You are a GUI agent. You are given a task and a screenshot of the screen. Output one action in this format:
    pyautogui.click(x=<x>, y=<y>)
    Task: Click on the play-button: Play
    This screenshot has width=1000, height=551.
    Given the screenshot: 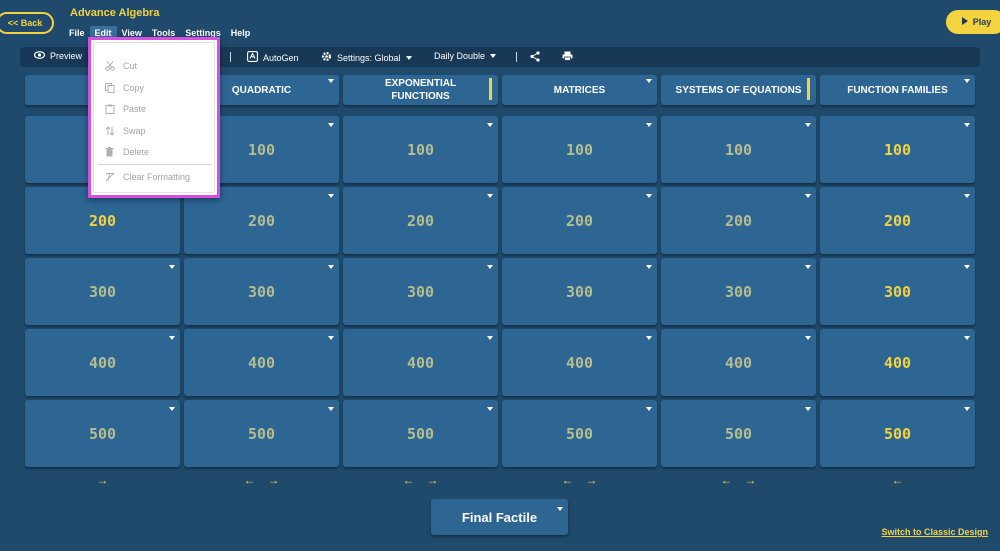 What is the action you would take?
    pyautogui.click(x=973, y=22)
    